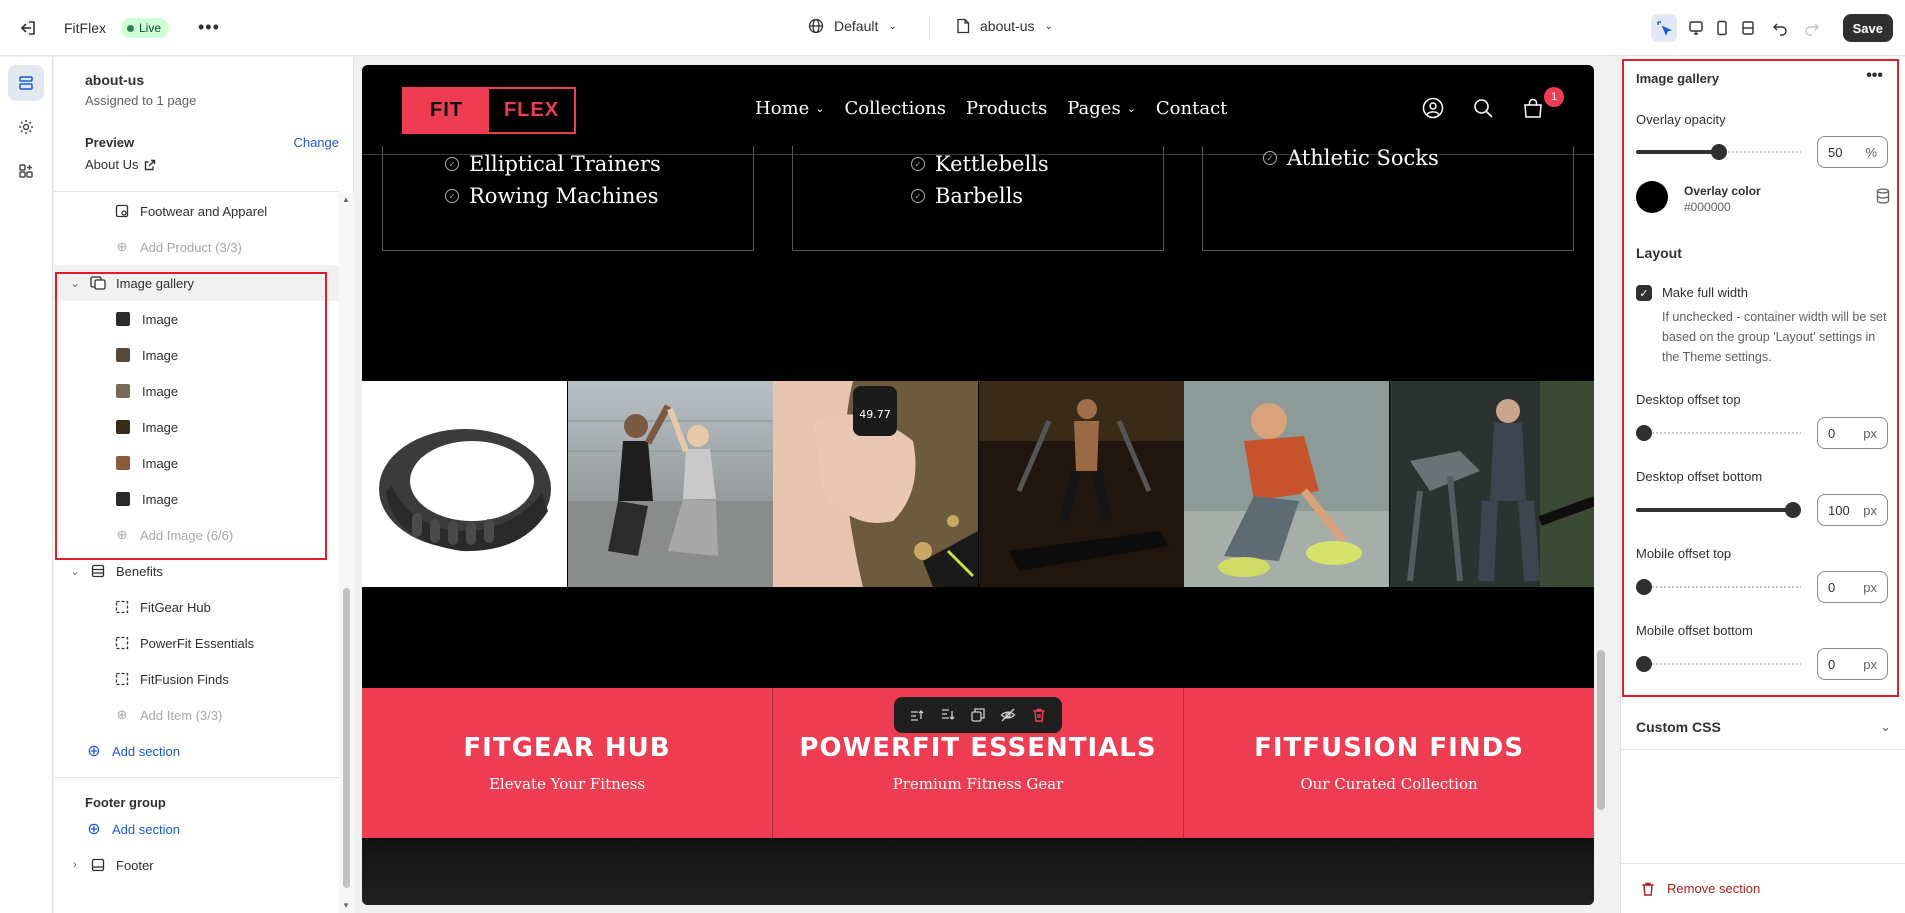  Describe the element at coordinates (567, 763) in the screenshot. I see `benefit-column: FITGEAR HUB Elevate Your Fitness` at that location.